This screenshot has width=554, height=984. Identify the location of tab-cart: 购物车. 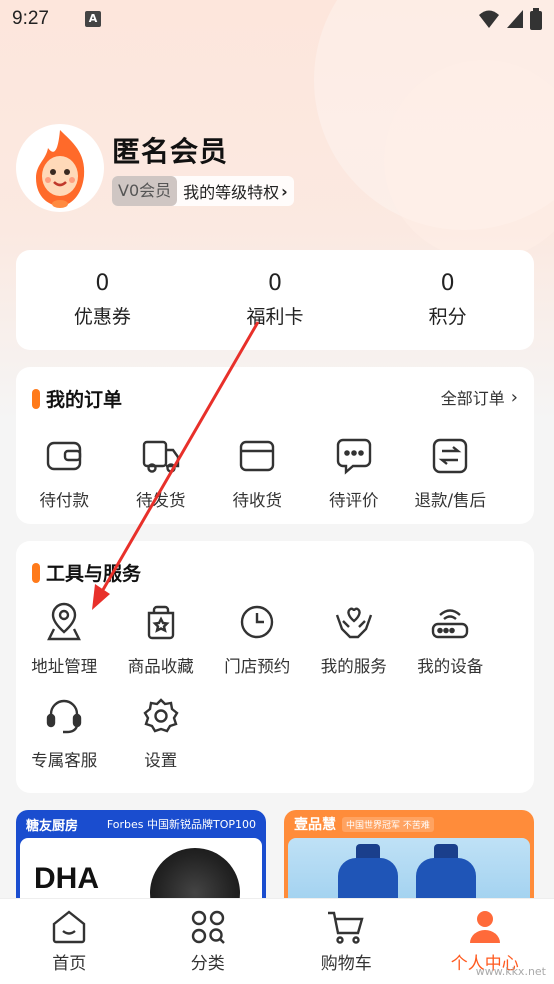
(346, 941).